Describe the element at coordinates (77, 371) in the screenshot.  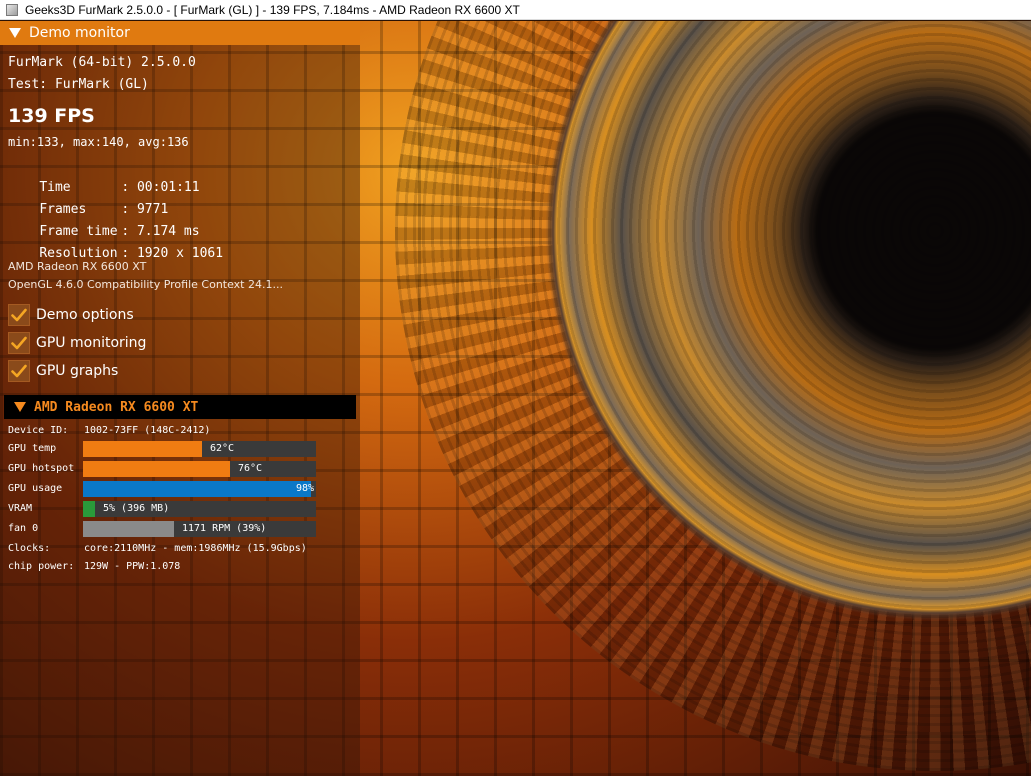
I see `checkbox-label: GPU graphs` at that location.